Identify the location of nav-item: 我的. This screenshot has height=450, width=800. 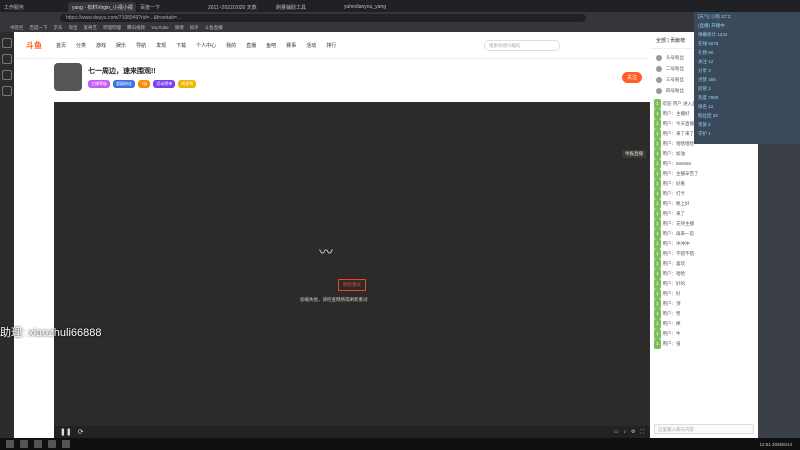
(231, 45).